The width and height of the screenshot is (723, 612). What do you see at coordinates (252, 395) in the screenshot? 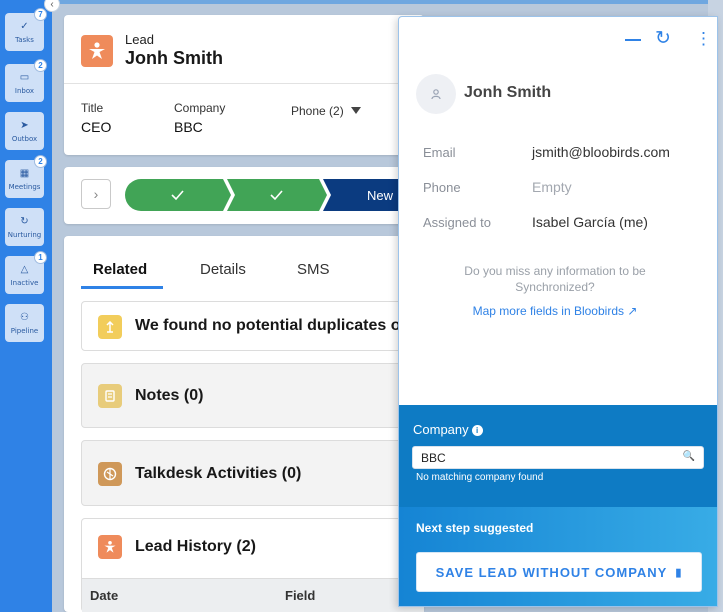
I see `notes-section: Notes (0)` at bounding box center [252, 395].